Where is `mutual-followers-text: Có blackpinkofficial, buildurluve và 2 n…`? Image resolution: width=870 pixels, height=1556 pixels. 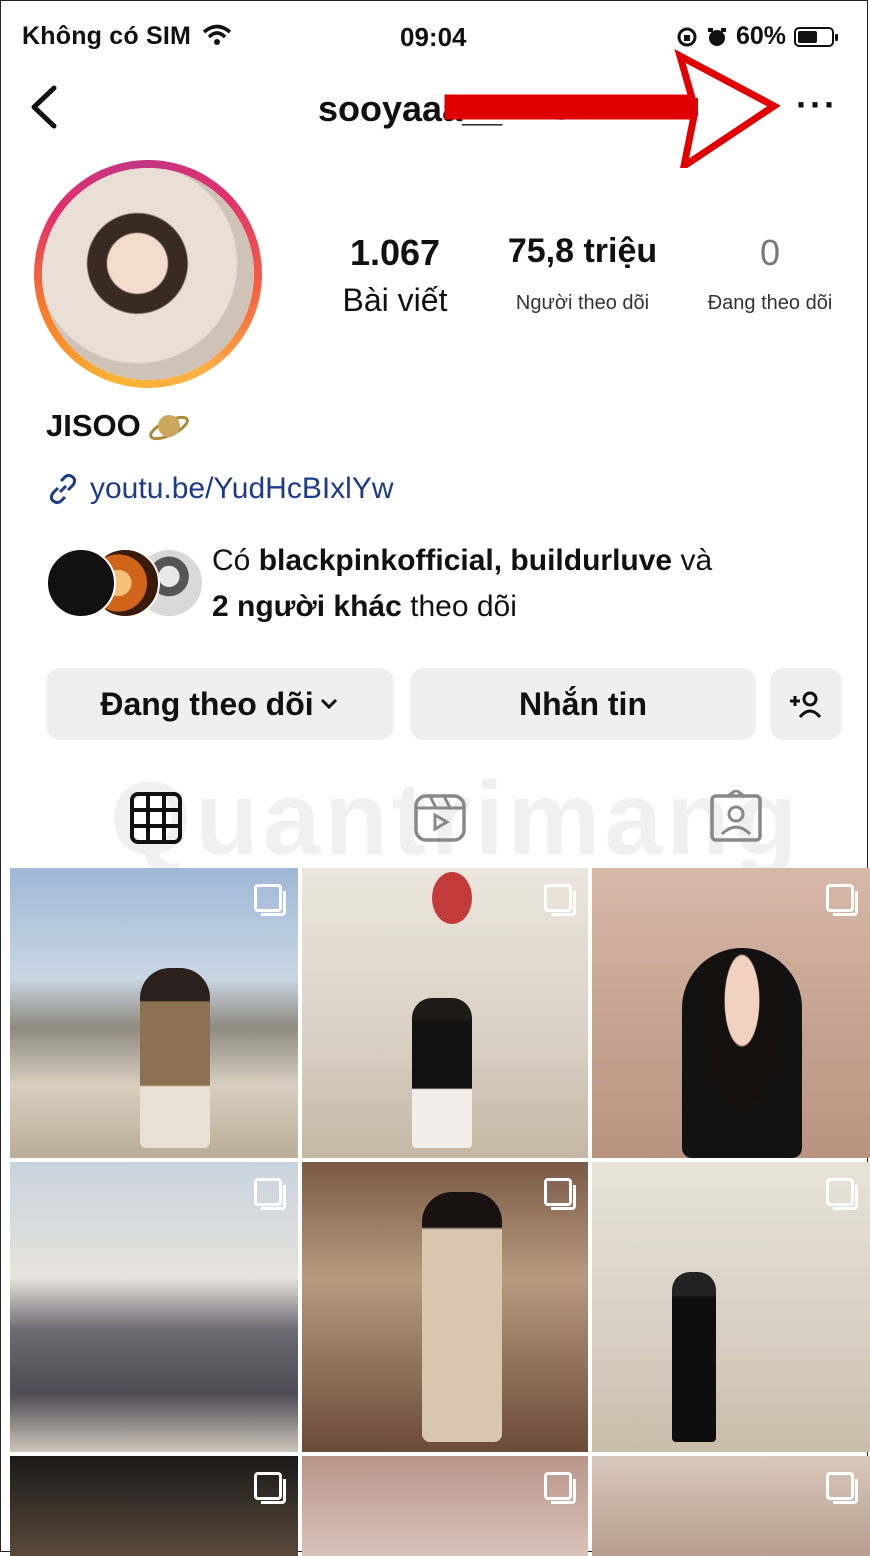 mutual-followers-text: Có blackpinkofficial, buildurluve và 2 n… is located at coordinates (532, 584).